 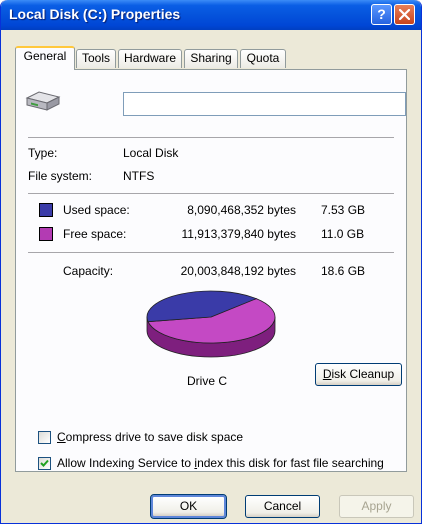 I want to click on ok-button: OK, so click(x=188, y=506).